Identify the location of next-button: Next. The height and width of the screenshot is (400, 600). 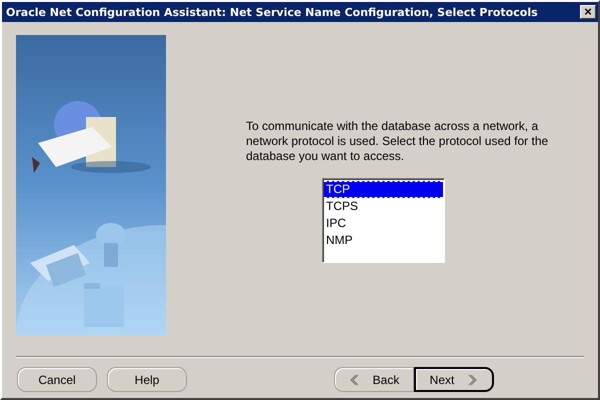
(454, 379).